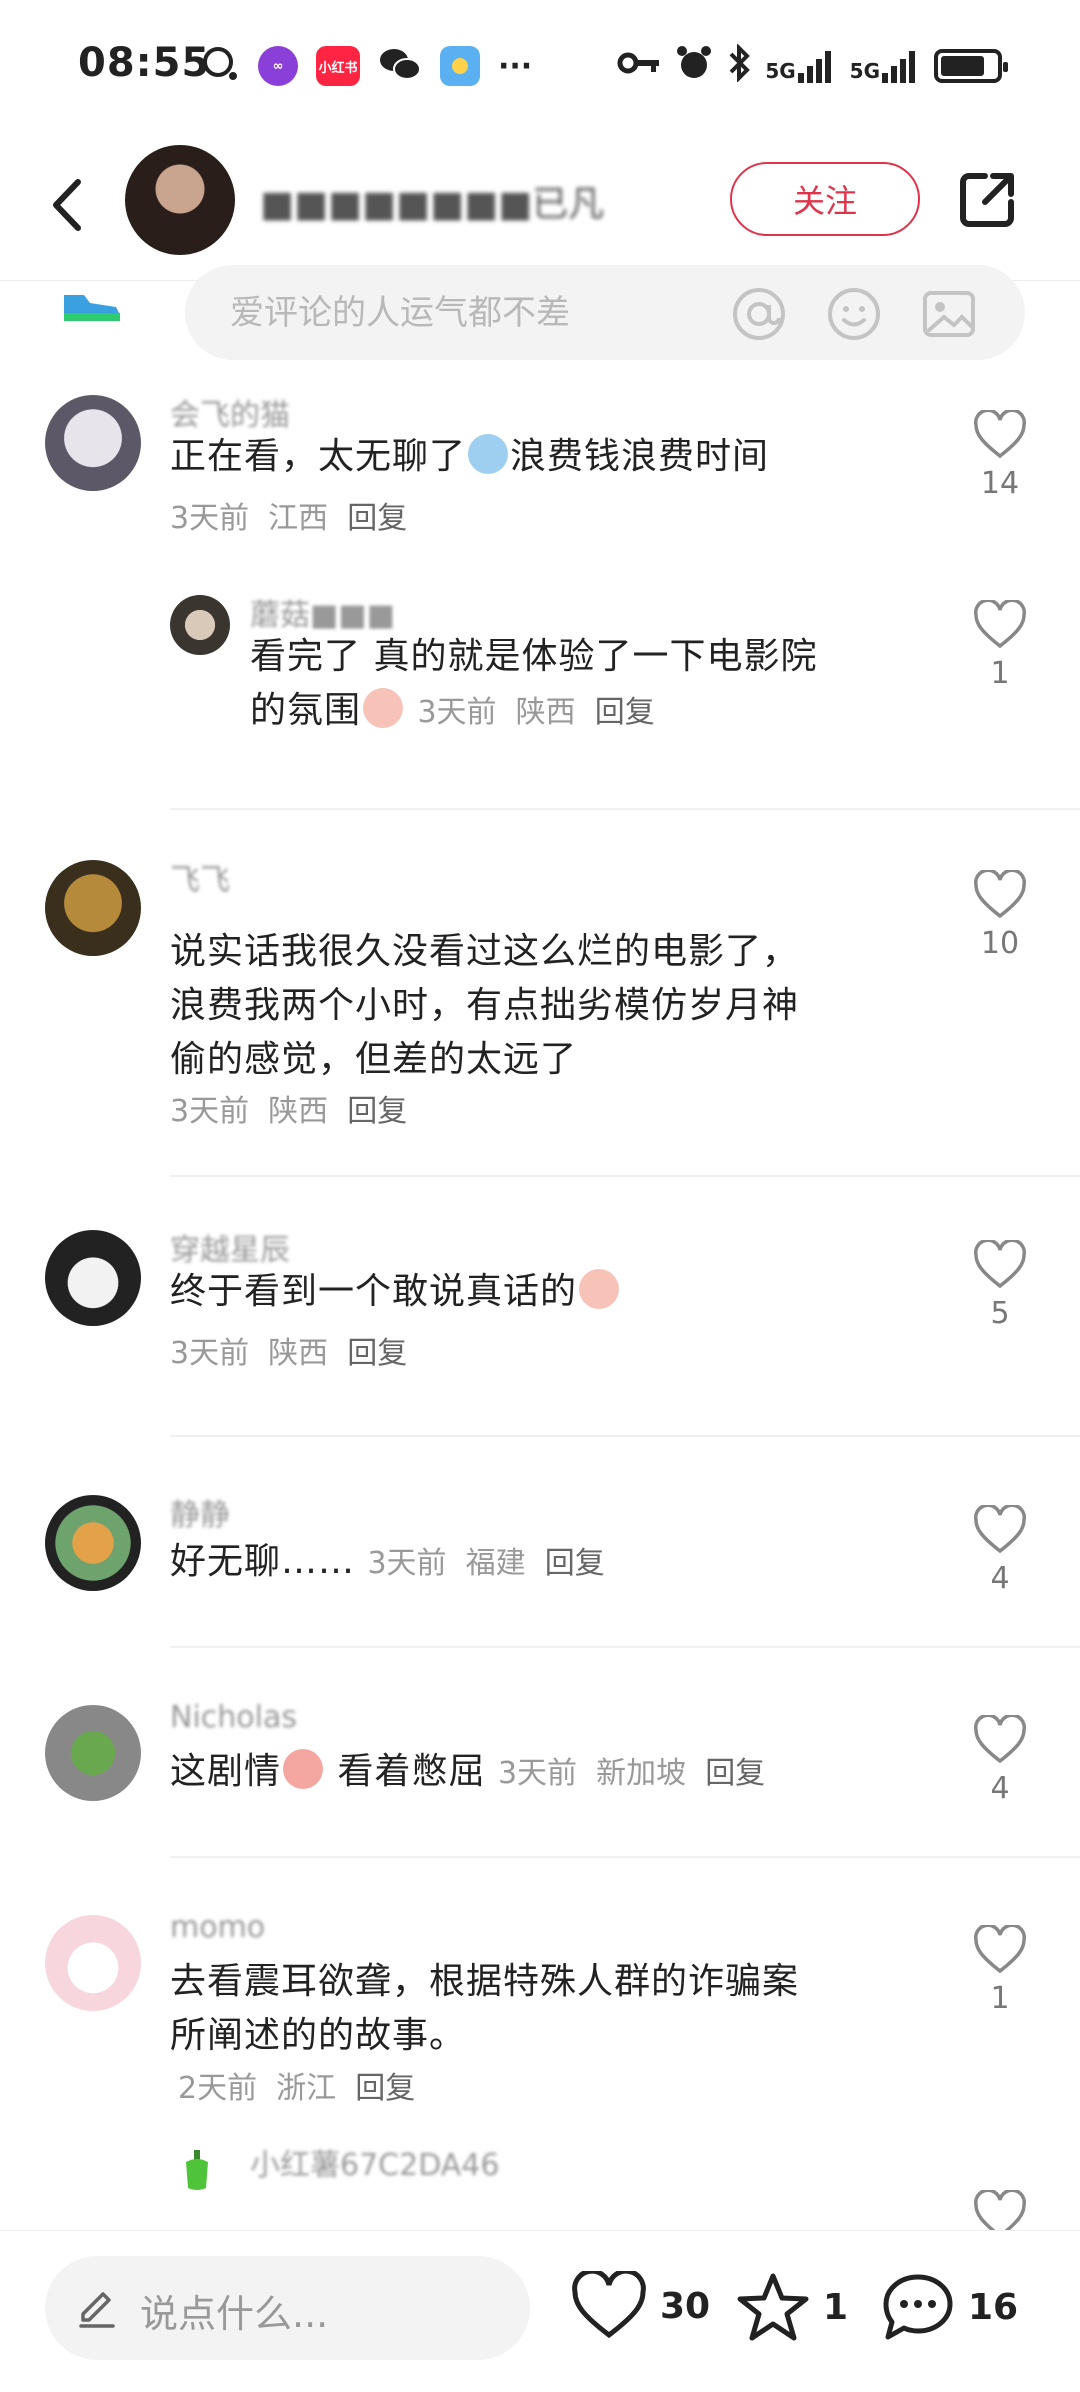  Describe the element at coordinates (1000, 1285) in the screenshot. I see `like-button: 5` at that location.